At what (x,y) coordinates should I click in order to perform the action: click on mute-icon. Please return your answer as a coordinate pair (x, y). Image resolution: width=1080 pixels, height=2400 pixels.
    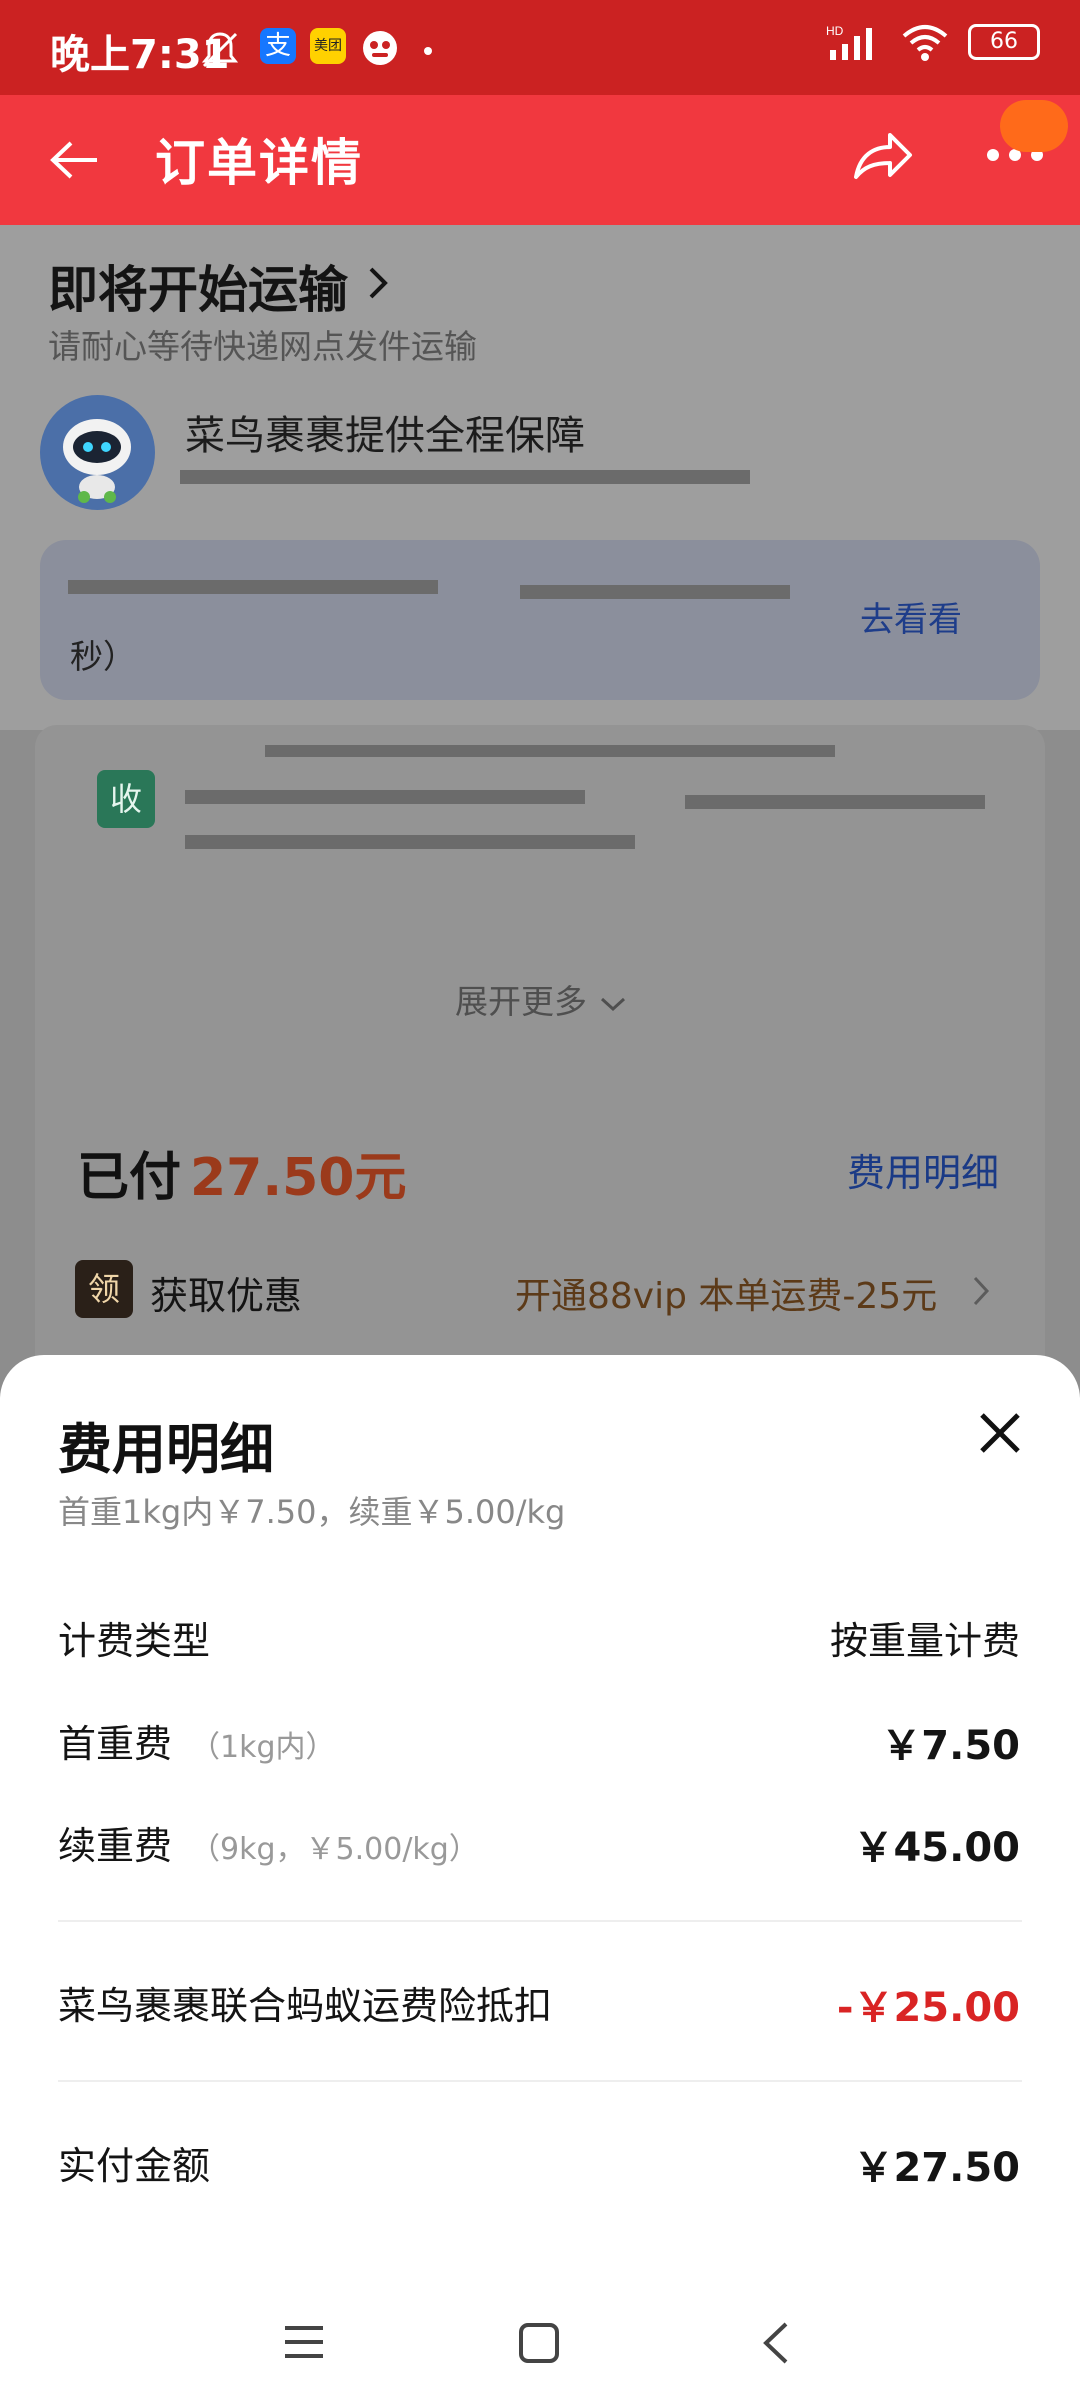
    Looking at the image, I should click on (220, 50).